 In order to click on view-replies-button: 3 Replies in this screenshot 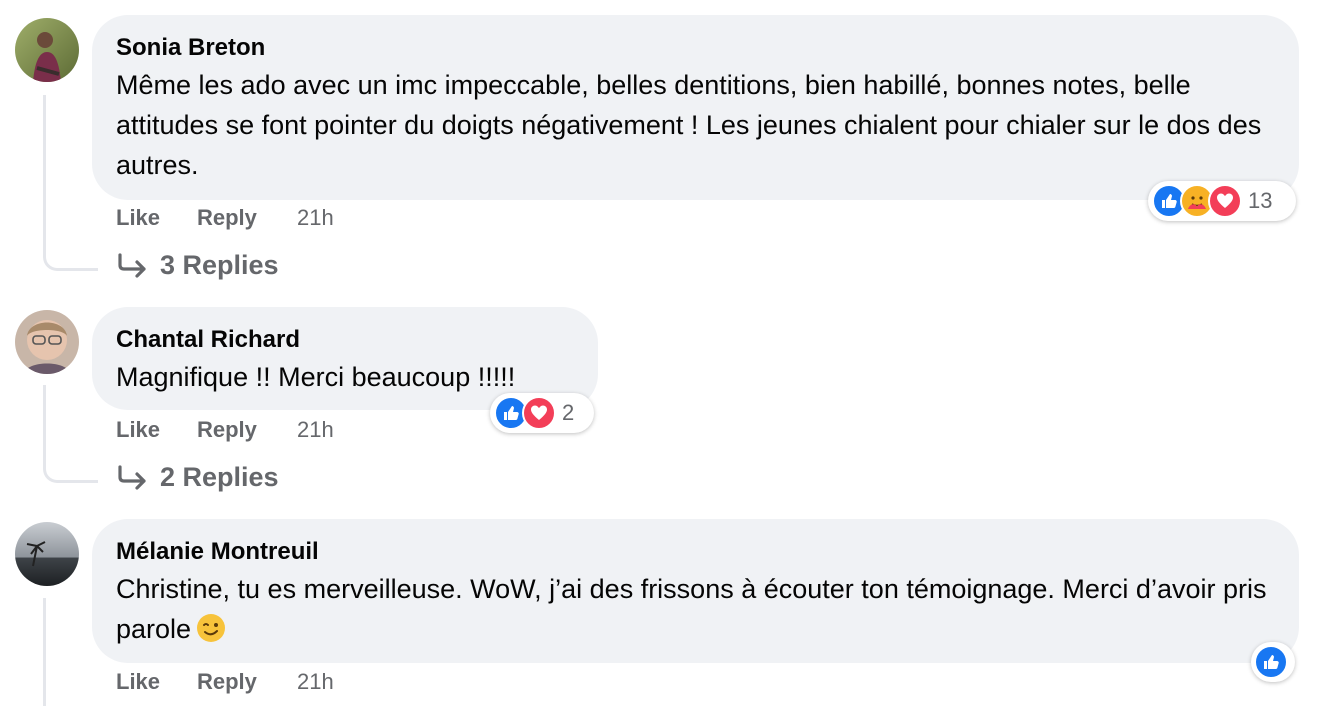, I will do `click(197, 265)`.